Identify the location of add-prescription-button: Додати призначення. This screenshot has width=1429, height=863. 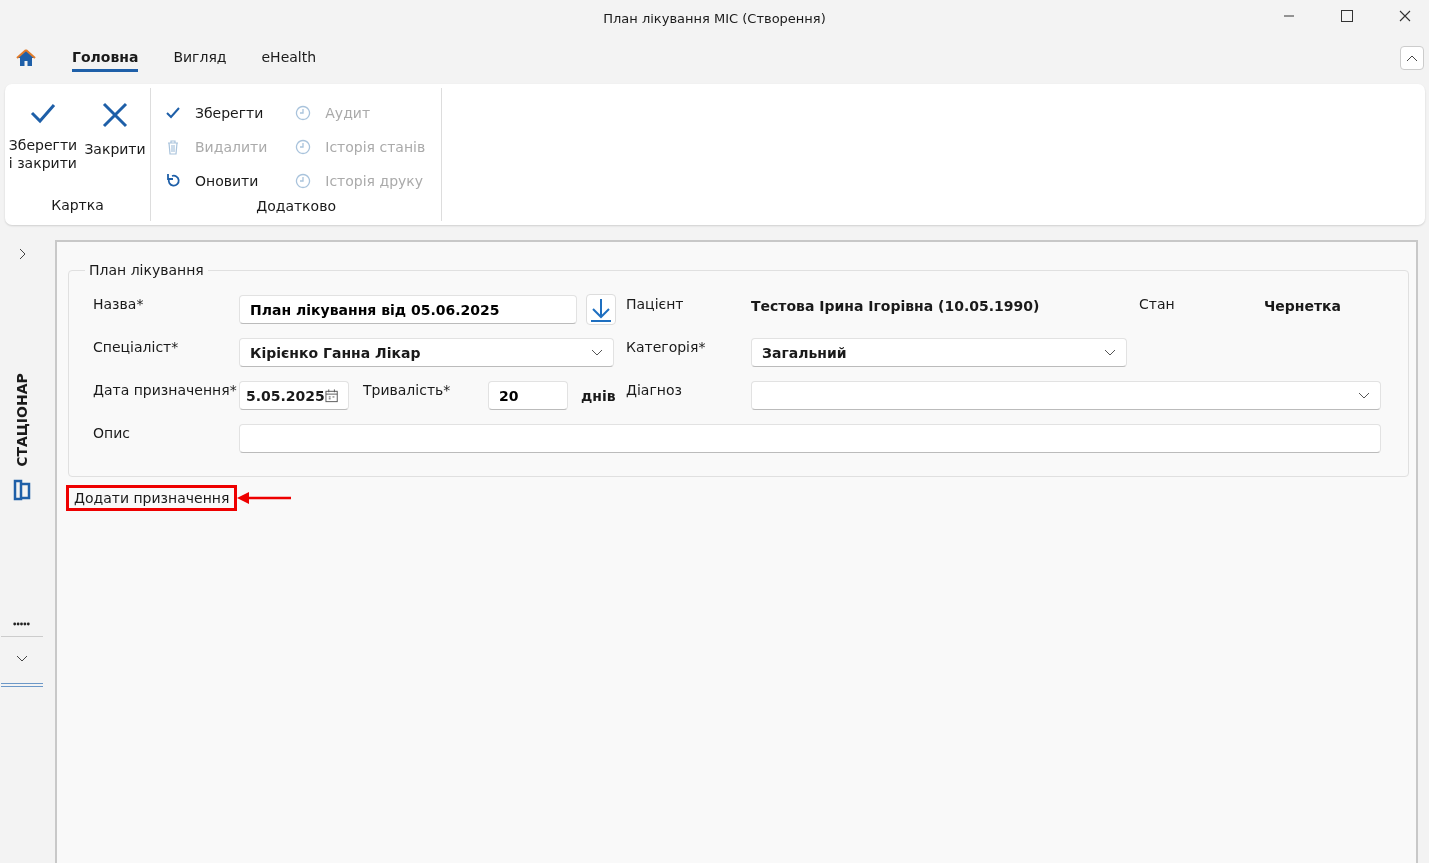
(152, 498).